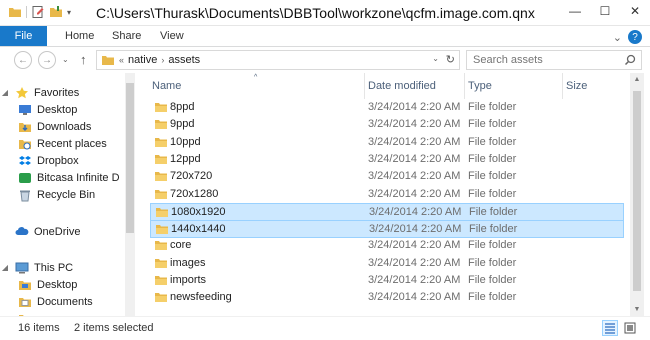 Image resolution: width=650 pixels, height=340 pixels. Describe the element at coordinates (47, 284) in the screenshot. I see `nav-item-pc-desktop: Desktop` at that location.